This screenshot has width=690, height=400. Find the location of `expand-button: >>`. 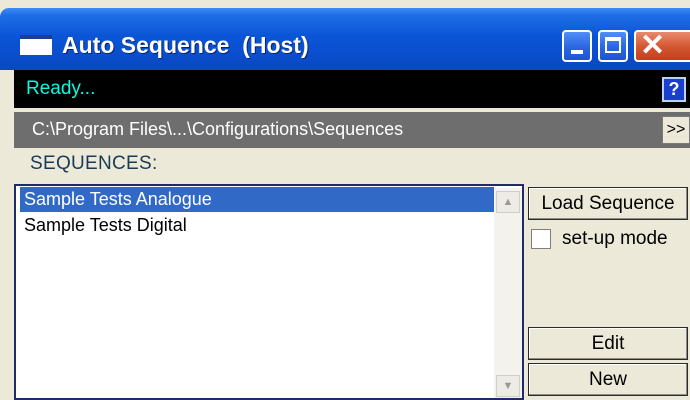

expand-button: >> is located at coordinates (676, 130).